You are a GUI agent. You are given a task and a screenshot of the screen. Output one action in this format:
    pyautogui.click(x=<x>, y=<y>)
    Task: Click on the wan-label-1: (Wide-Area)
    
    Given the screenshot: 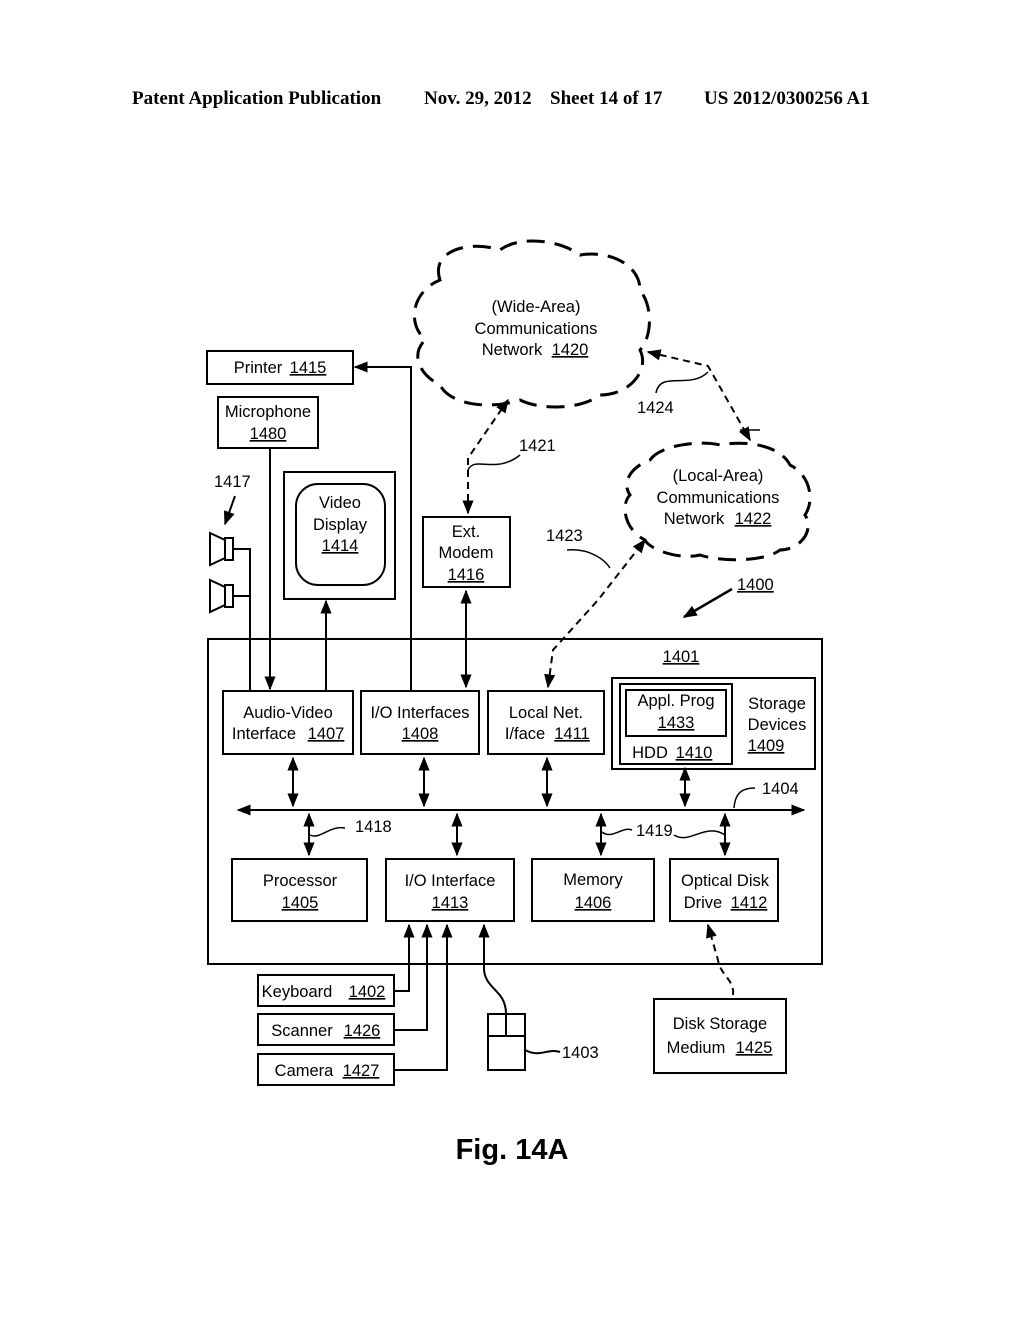 What is the action you would take?
    pyautogui.click(x=536, y=307)
    